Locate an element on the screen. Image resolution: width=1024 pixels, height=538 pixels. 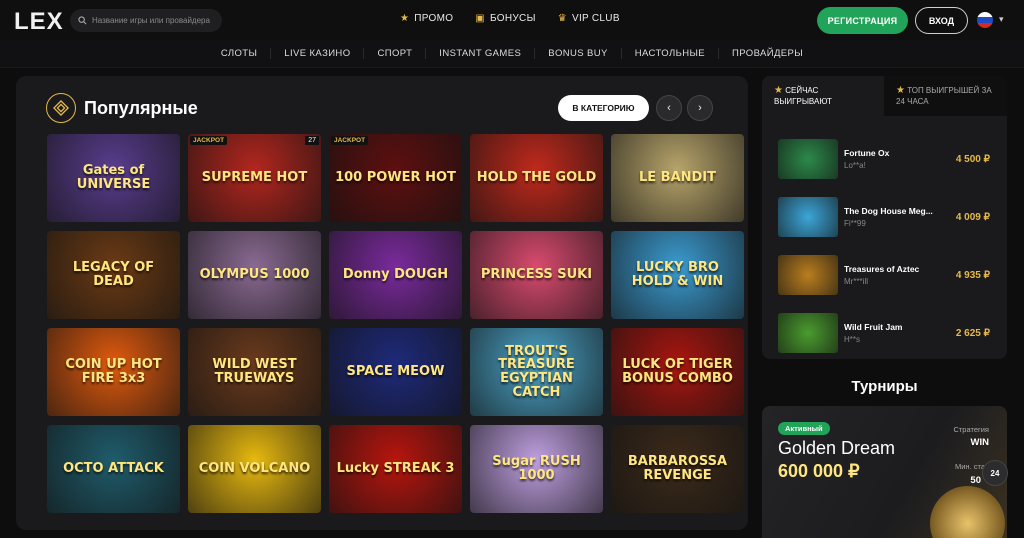
popular-icon is located at coordinates (61, 108).